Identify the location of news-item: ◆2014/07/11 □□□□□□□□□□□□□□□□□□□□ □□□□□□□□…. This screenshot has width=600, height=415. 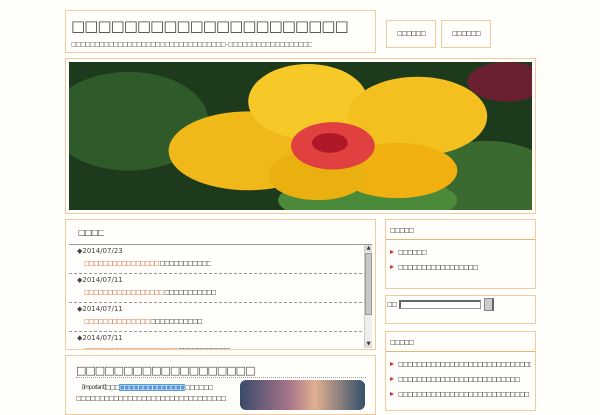
(215, 340).